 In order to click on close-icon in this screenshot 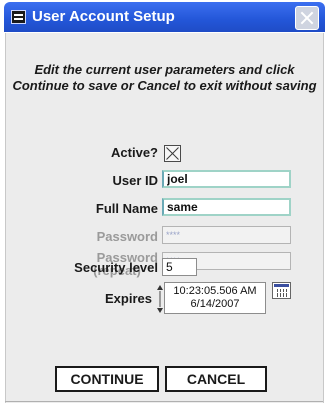, I will do `click(307, 18)`.